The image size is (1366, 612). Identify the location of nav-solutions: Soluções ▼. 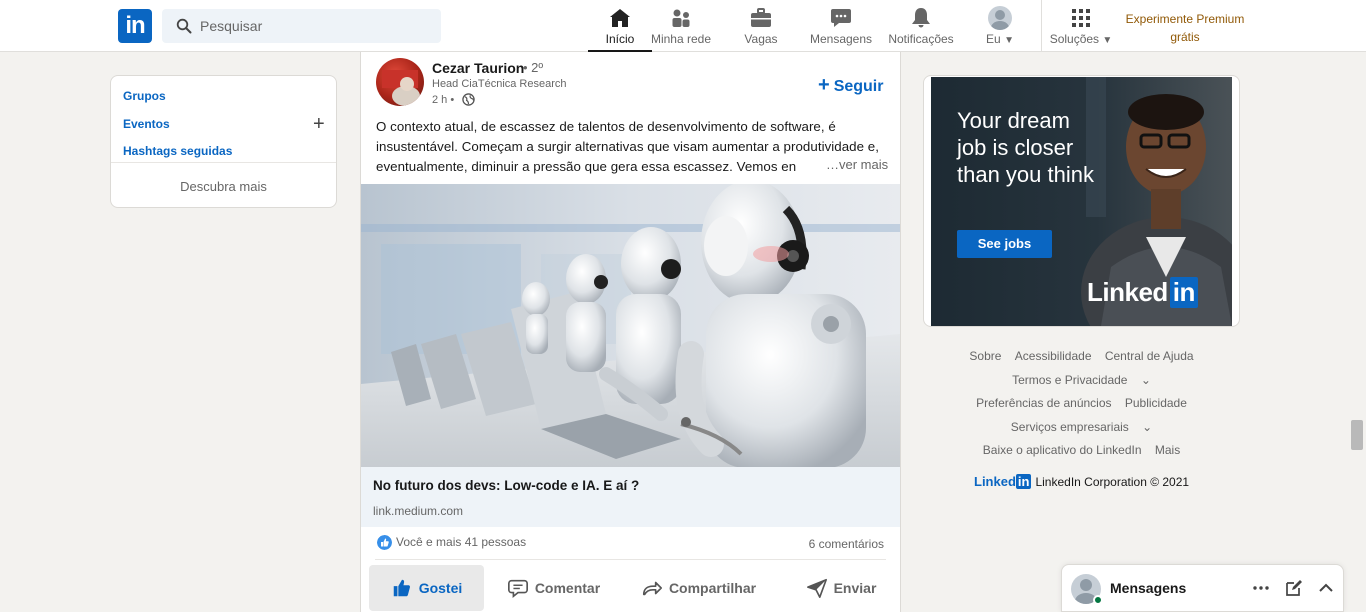
(1081, 26).